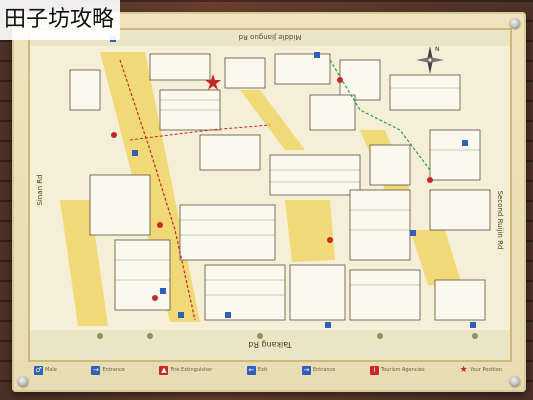 The width and height of the screenshot is (533, 400). I want to click on legend-item: ★ Your Position, so click(480, 369).